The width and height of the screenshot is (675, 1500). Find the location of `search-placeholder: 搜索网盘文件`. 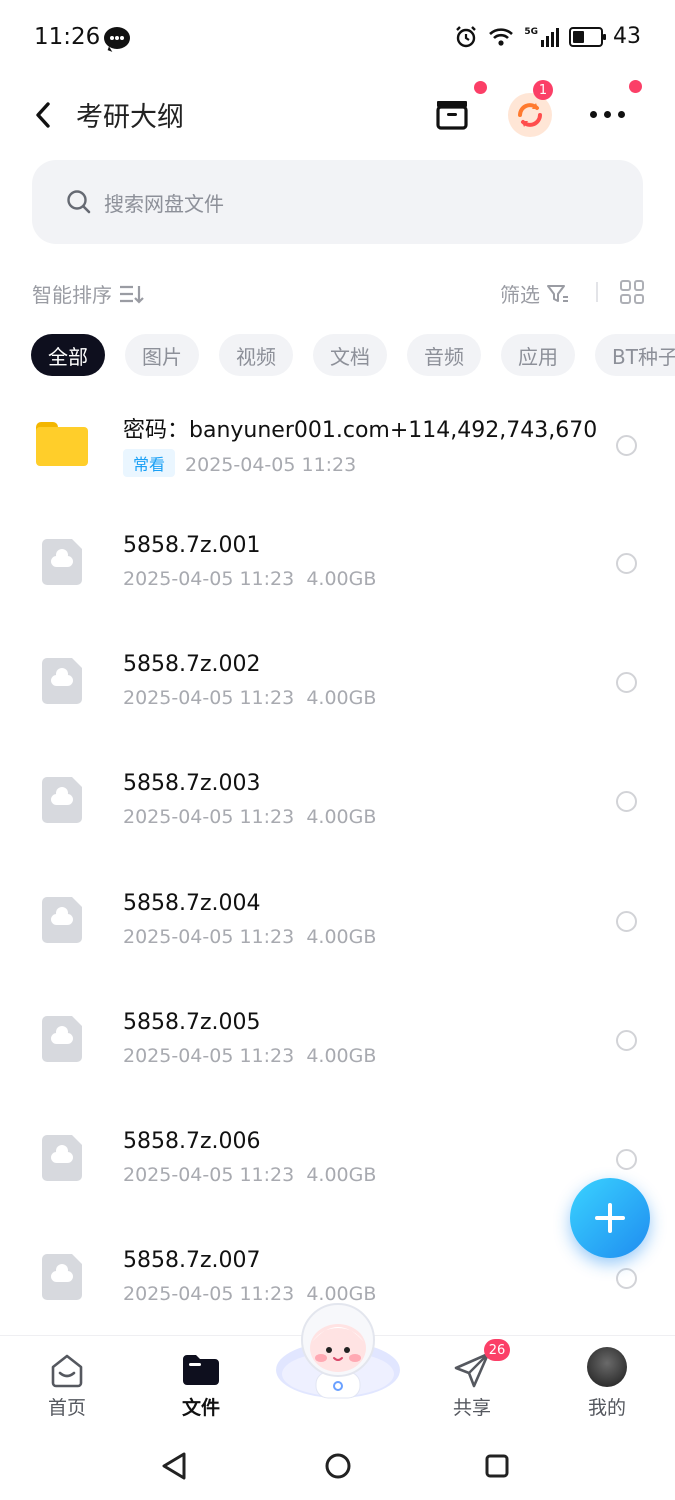

search-placeholder: 搜索网盘文件 is located at coordinates (164, 203).